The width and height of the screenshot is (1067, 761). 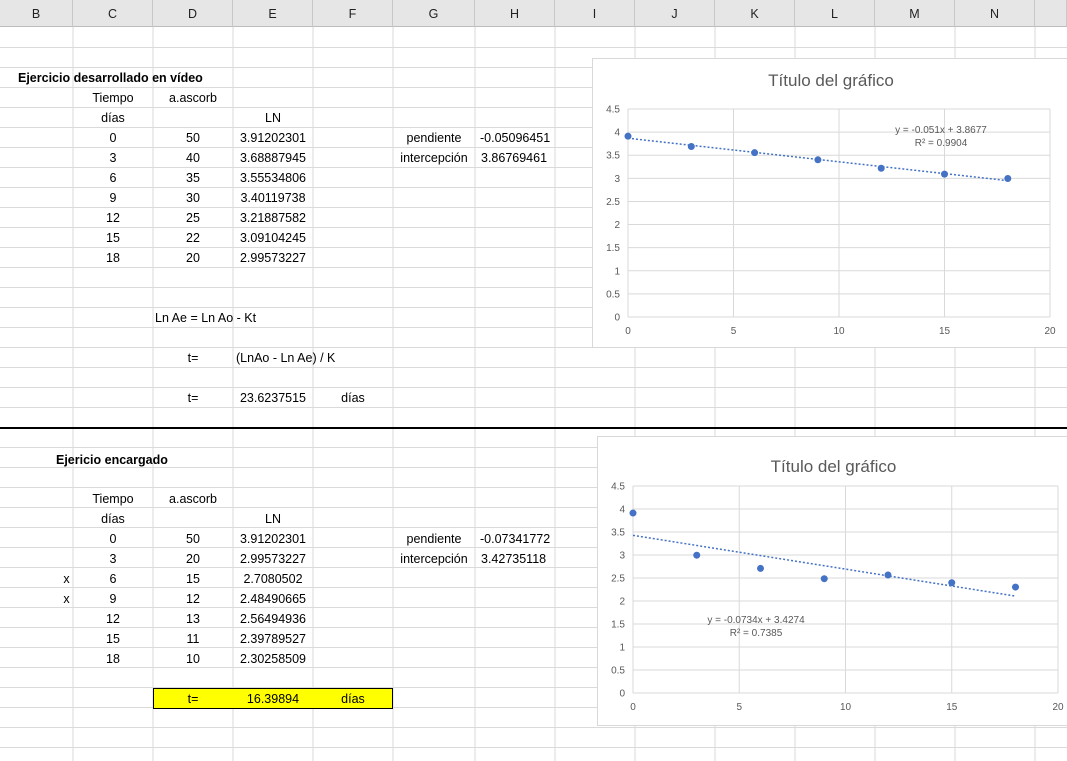 What do you see at coordinates (273, 619) in the screenshot?
I see `enc-row-5-ln: 2.56494936` at bounding box center [273, 619].